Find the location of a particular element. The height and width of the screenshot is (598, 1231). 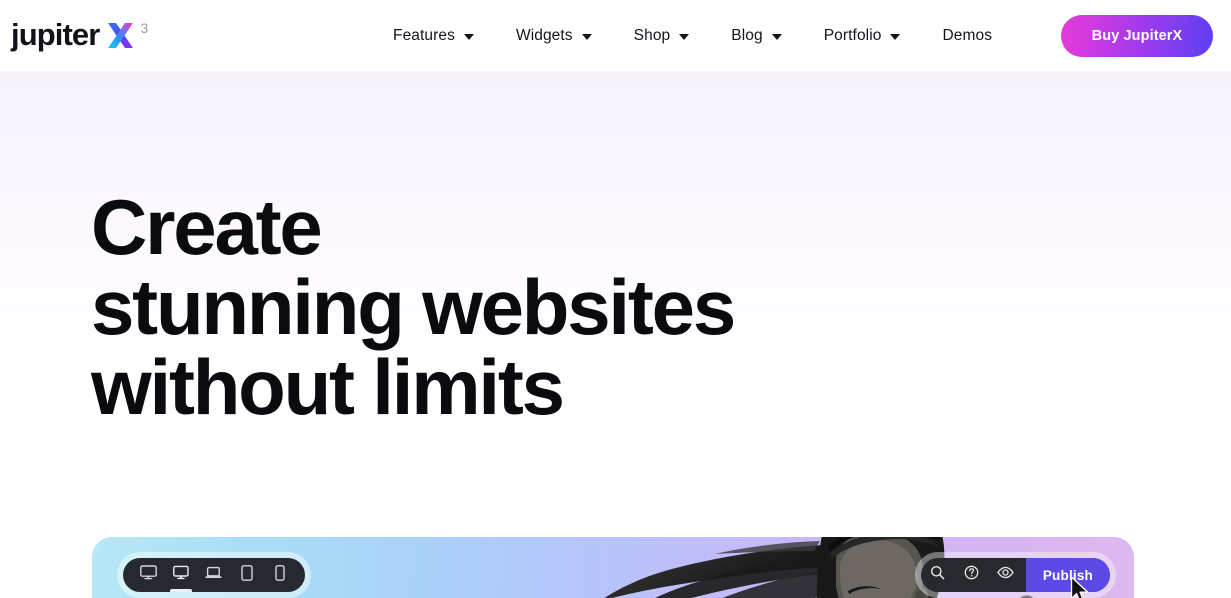

nav-item-blog: Blog is located at coordinates (756, 35).